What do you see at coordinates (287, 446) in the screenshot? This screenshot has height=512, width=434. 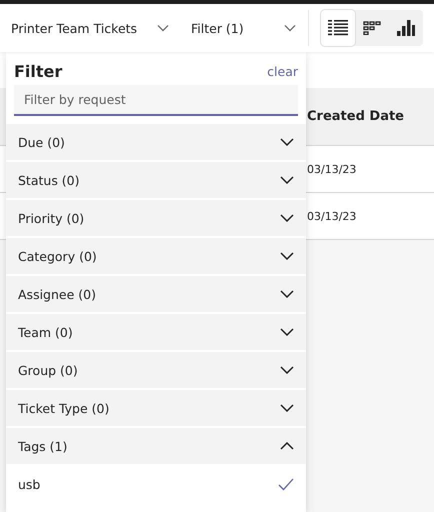 I see `chevron-up-icon` at bounding box center [287, 446].